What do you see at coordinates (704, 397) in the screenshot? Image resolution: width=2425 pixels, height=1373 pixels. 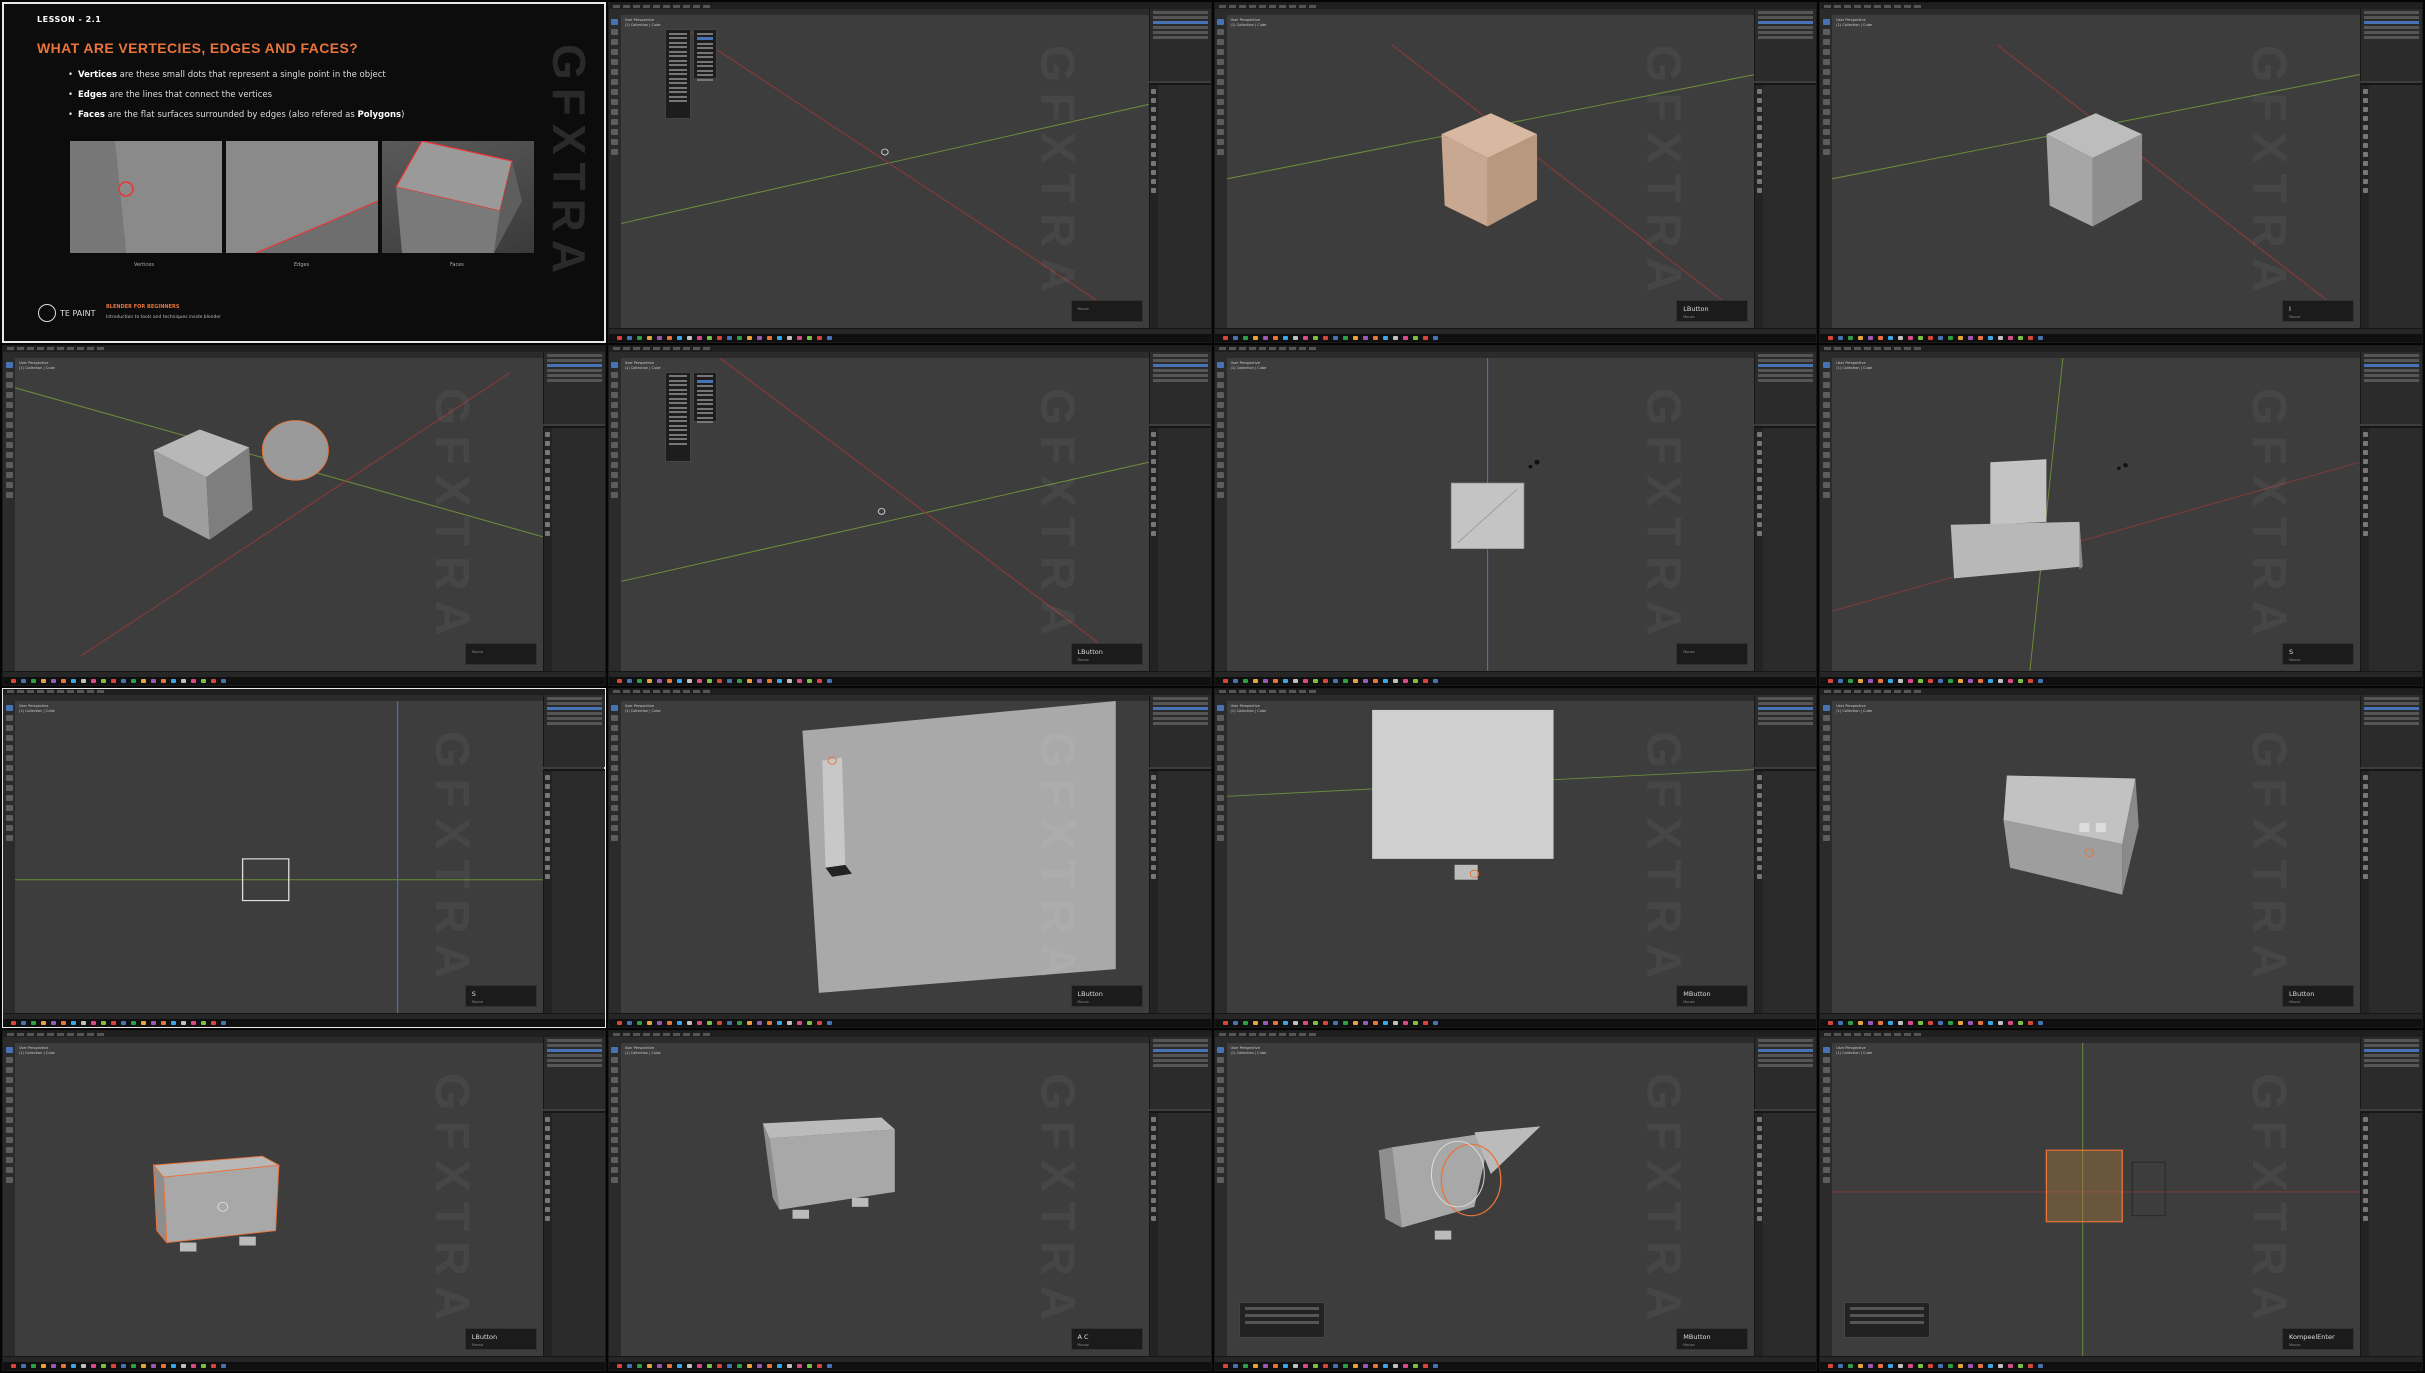 I see `add-submenu` at bounding box center [704, 397].